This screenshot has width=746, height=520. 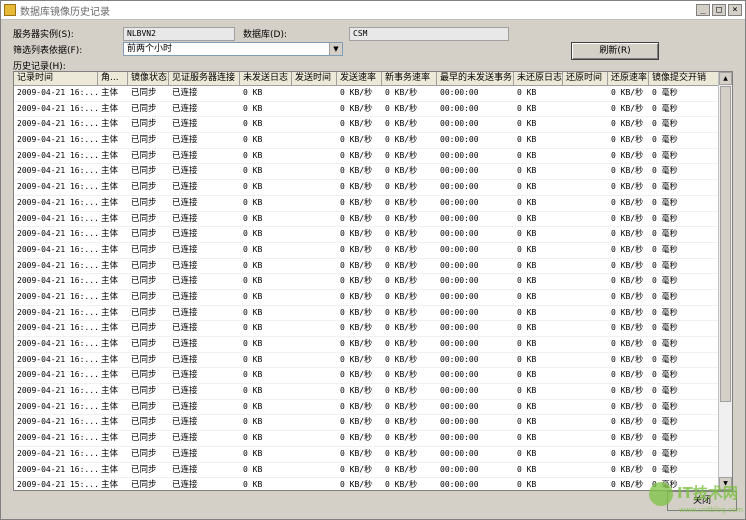 What do you see at coordinates (266, 78) in the screenshot?
I see `column-header: 未发送日志` at bounding box center [266, 78].